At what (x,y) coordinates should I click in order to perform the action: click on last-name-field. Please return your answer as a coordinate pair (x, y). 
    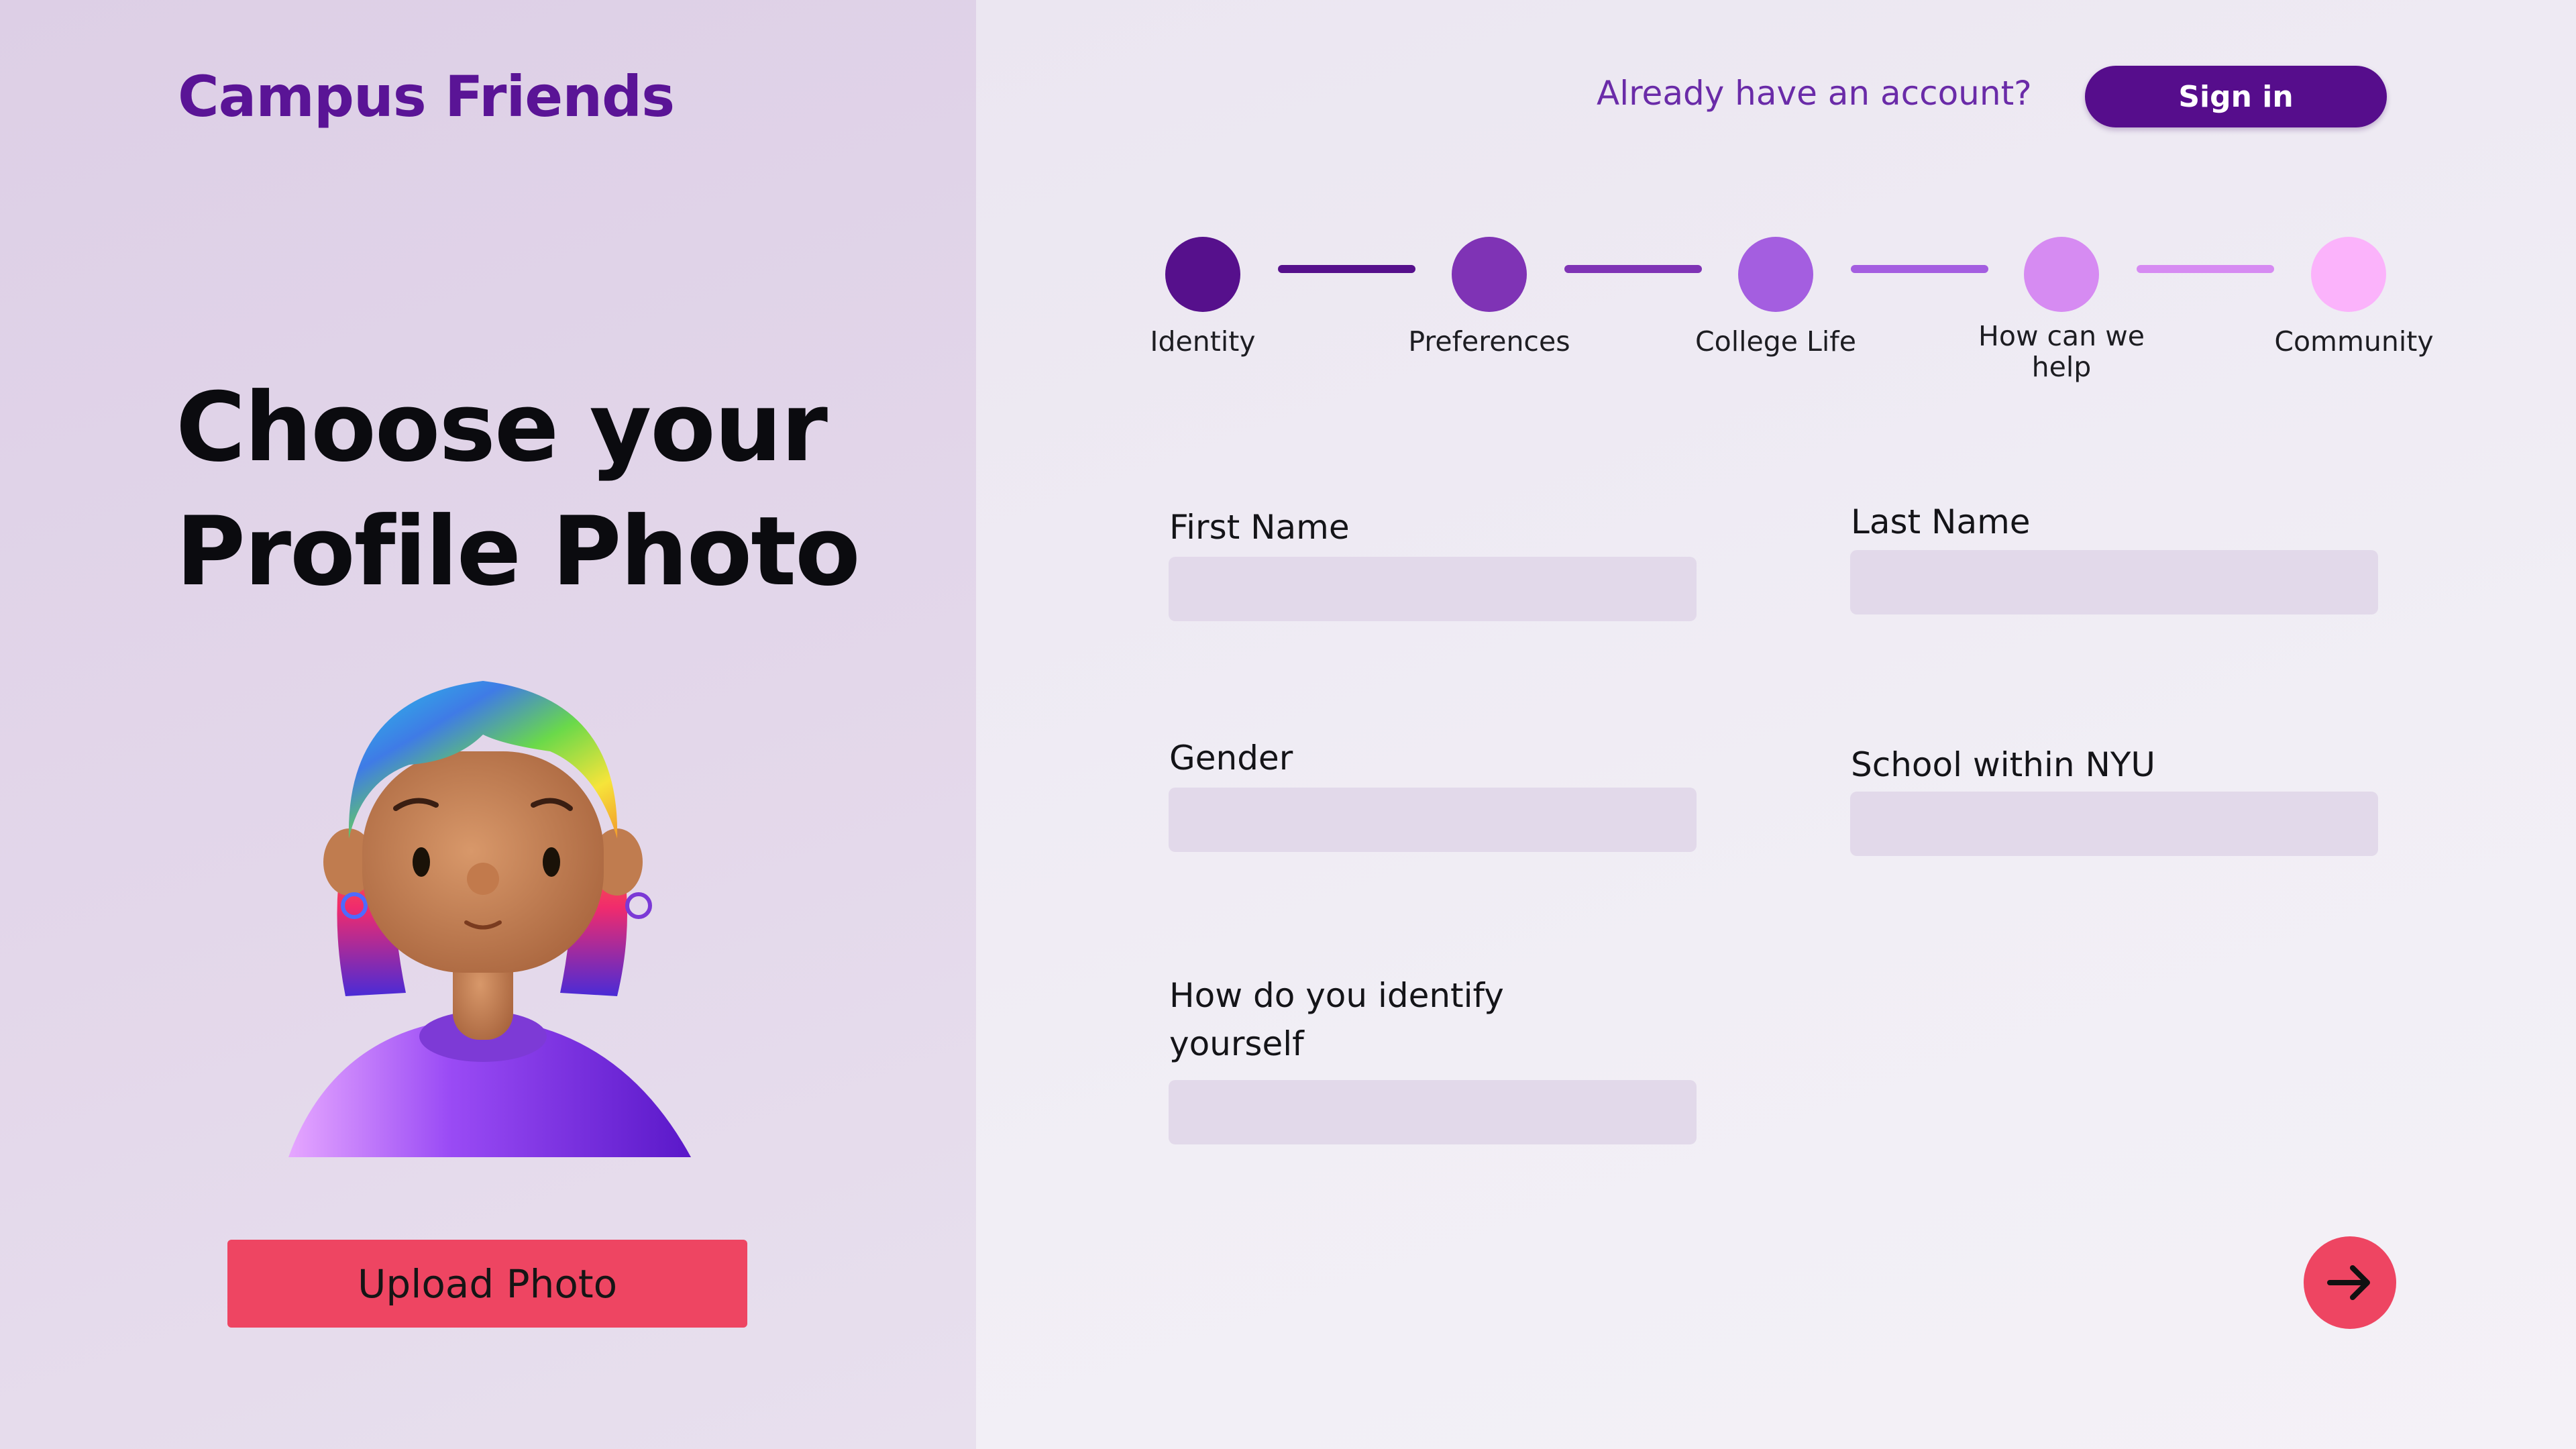
    Looking at the image, I should click on (2114, 582).